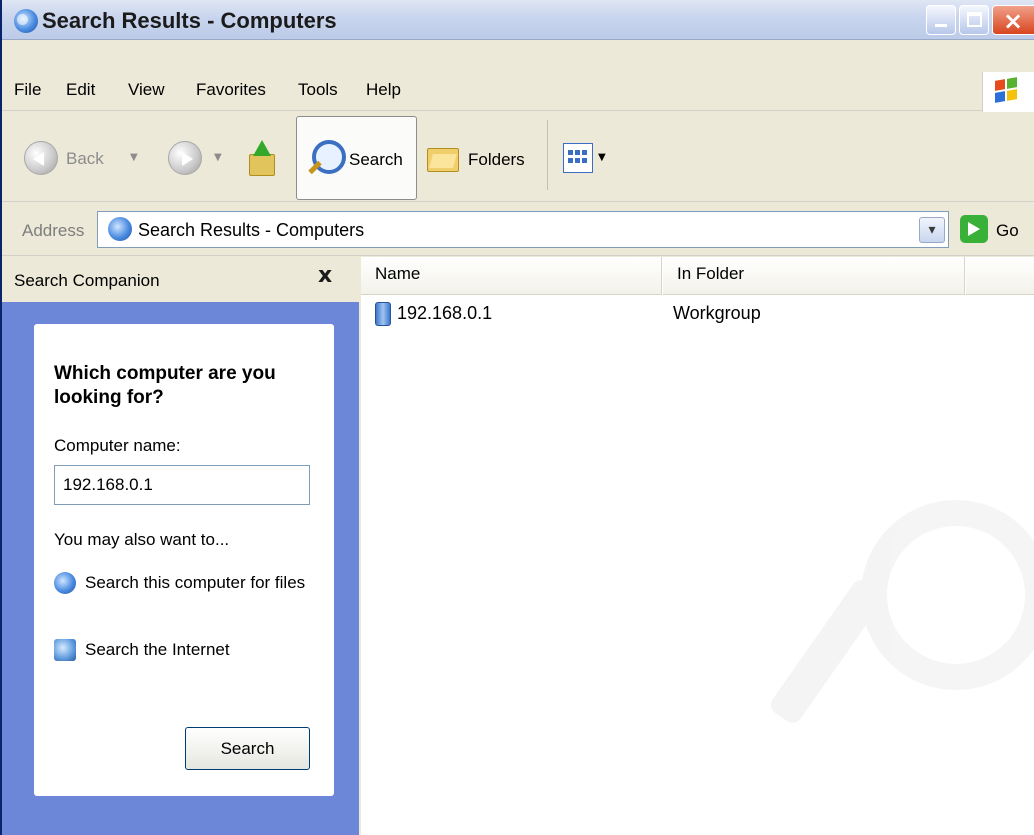 Image resolution: width=1034 pixels, height=835 pixels. Describe the element at coordinates (146, 90) in the screenshot. I see `menu-view: View` at that location.